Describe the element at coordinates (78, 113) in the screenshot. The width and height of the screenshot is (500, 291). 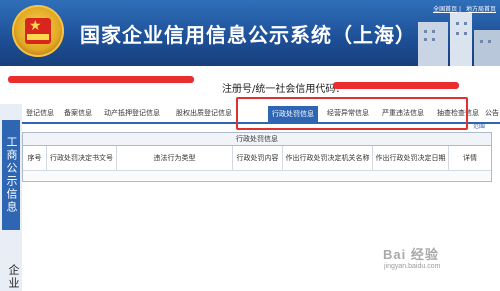
I see `tab-filing-info: 备案信息` at that location.